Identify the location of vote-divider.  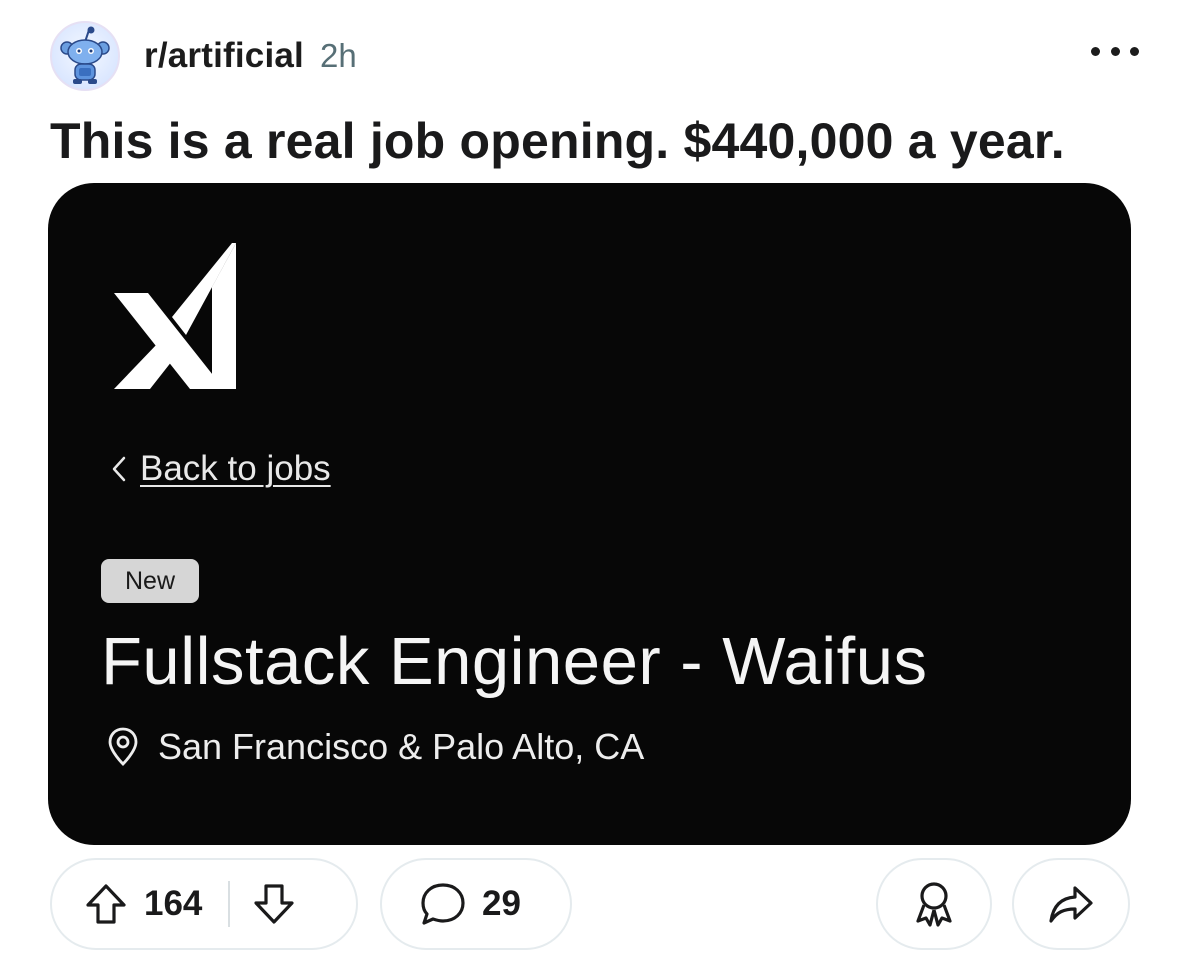
(229, 904).